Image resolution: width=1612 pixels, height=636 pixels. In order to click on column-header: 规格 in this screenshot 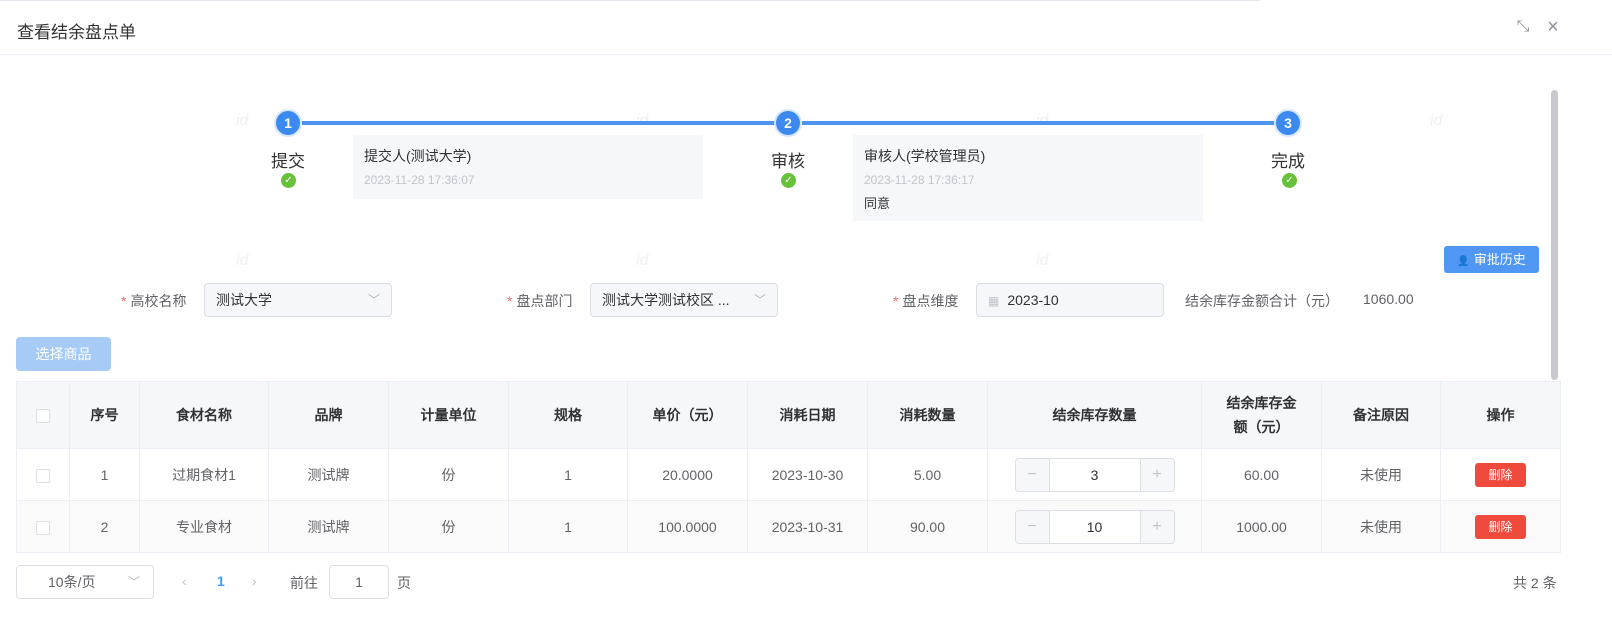, I will do `click(568, 415)`.